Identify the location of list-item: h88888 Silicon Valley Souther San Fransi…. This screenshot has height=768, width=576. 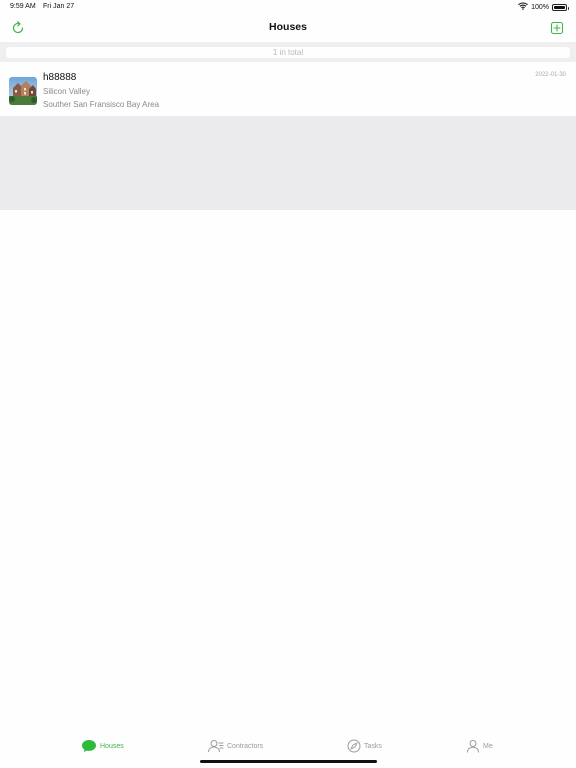
(288, 90).